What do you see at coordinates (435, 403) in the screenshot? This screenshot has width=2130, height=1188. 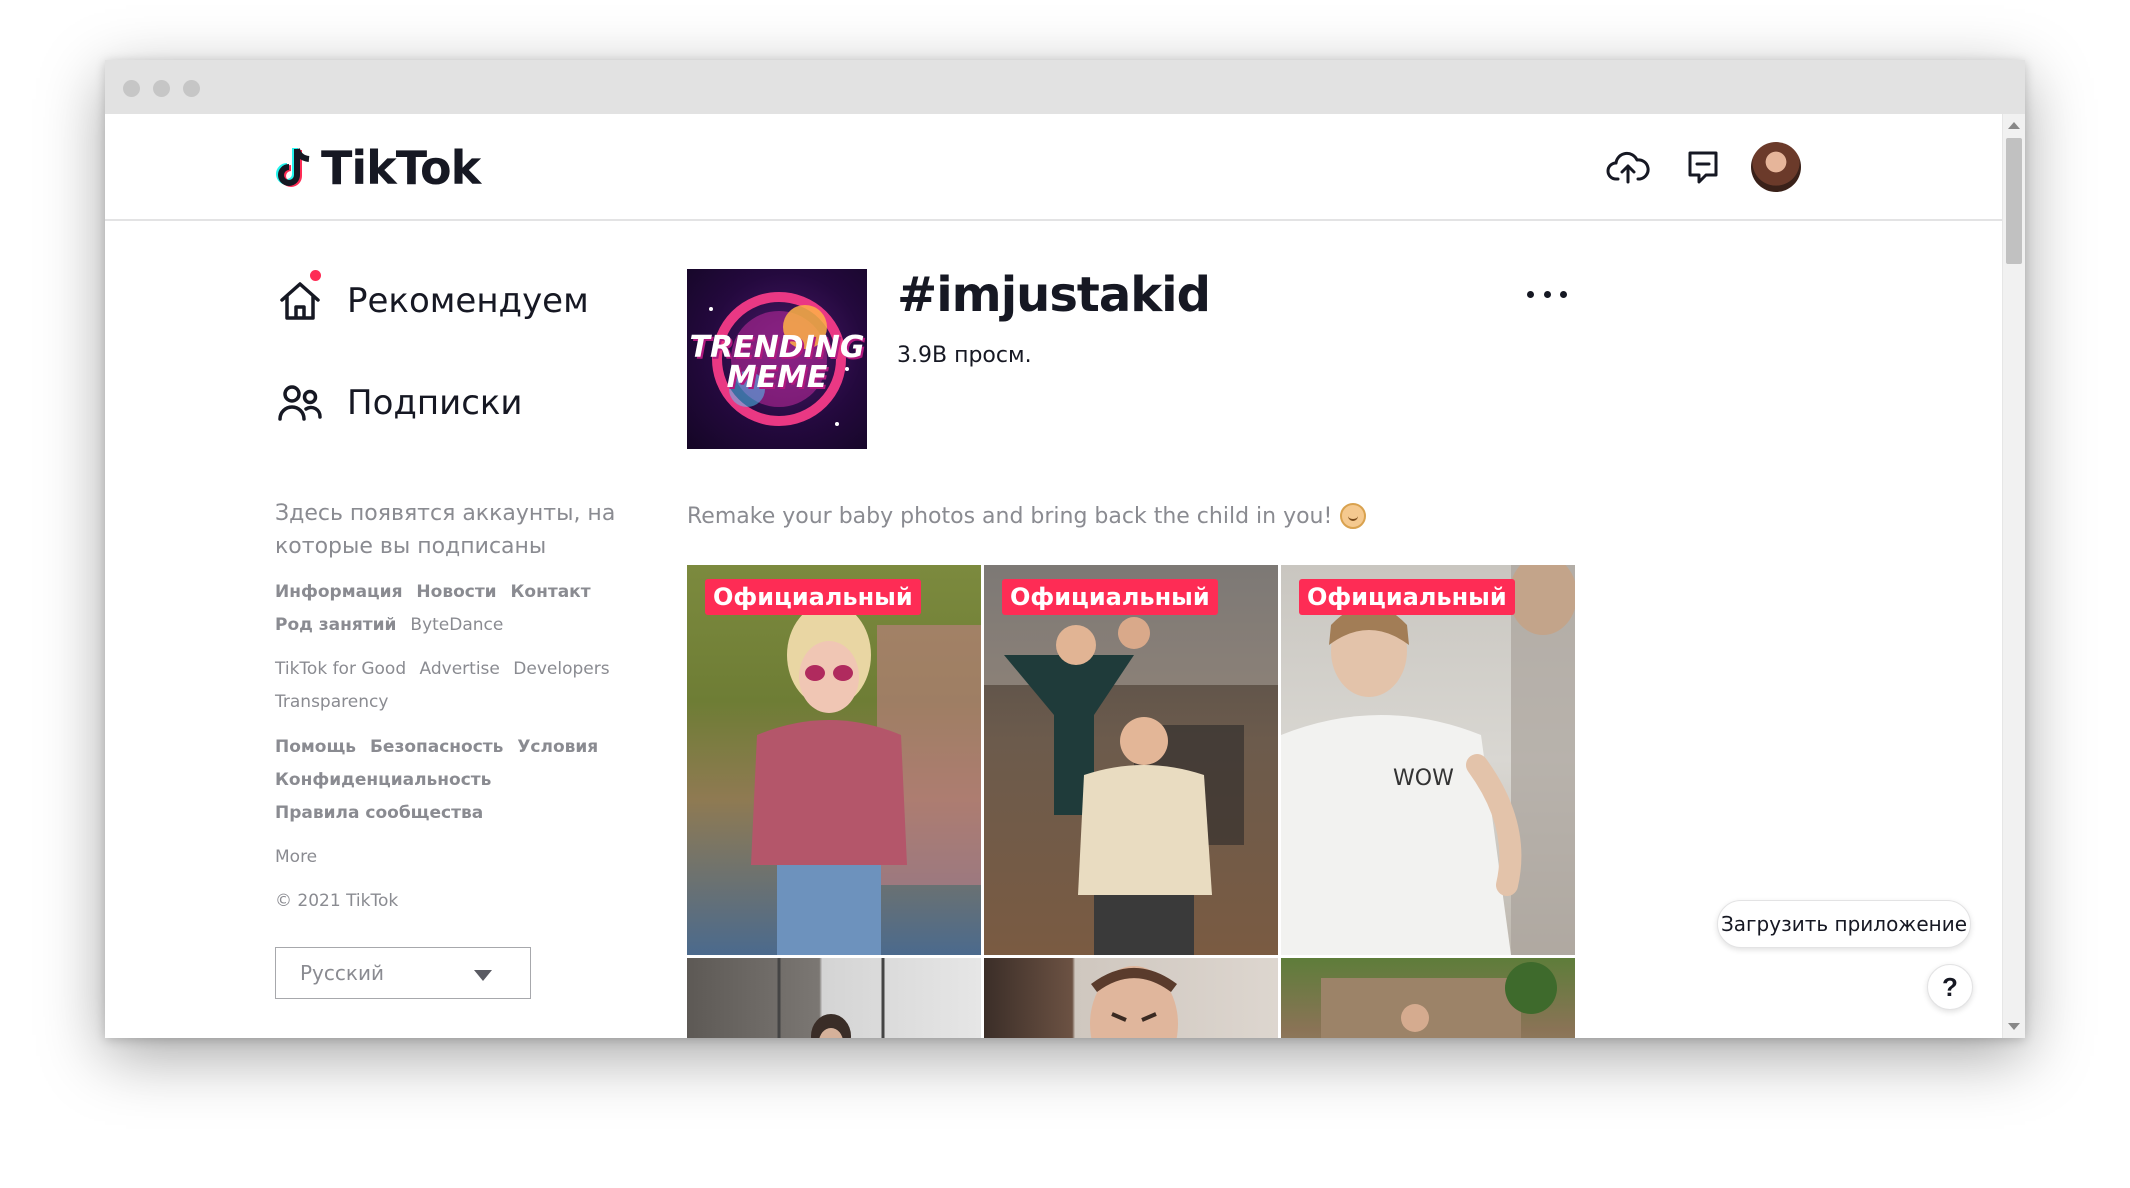 I see `nav-following-label: Подписки` at bounding box center [435, 403].